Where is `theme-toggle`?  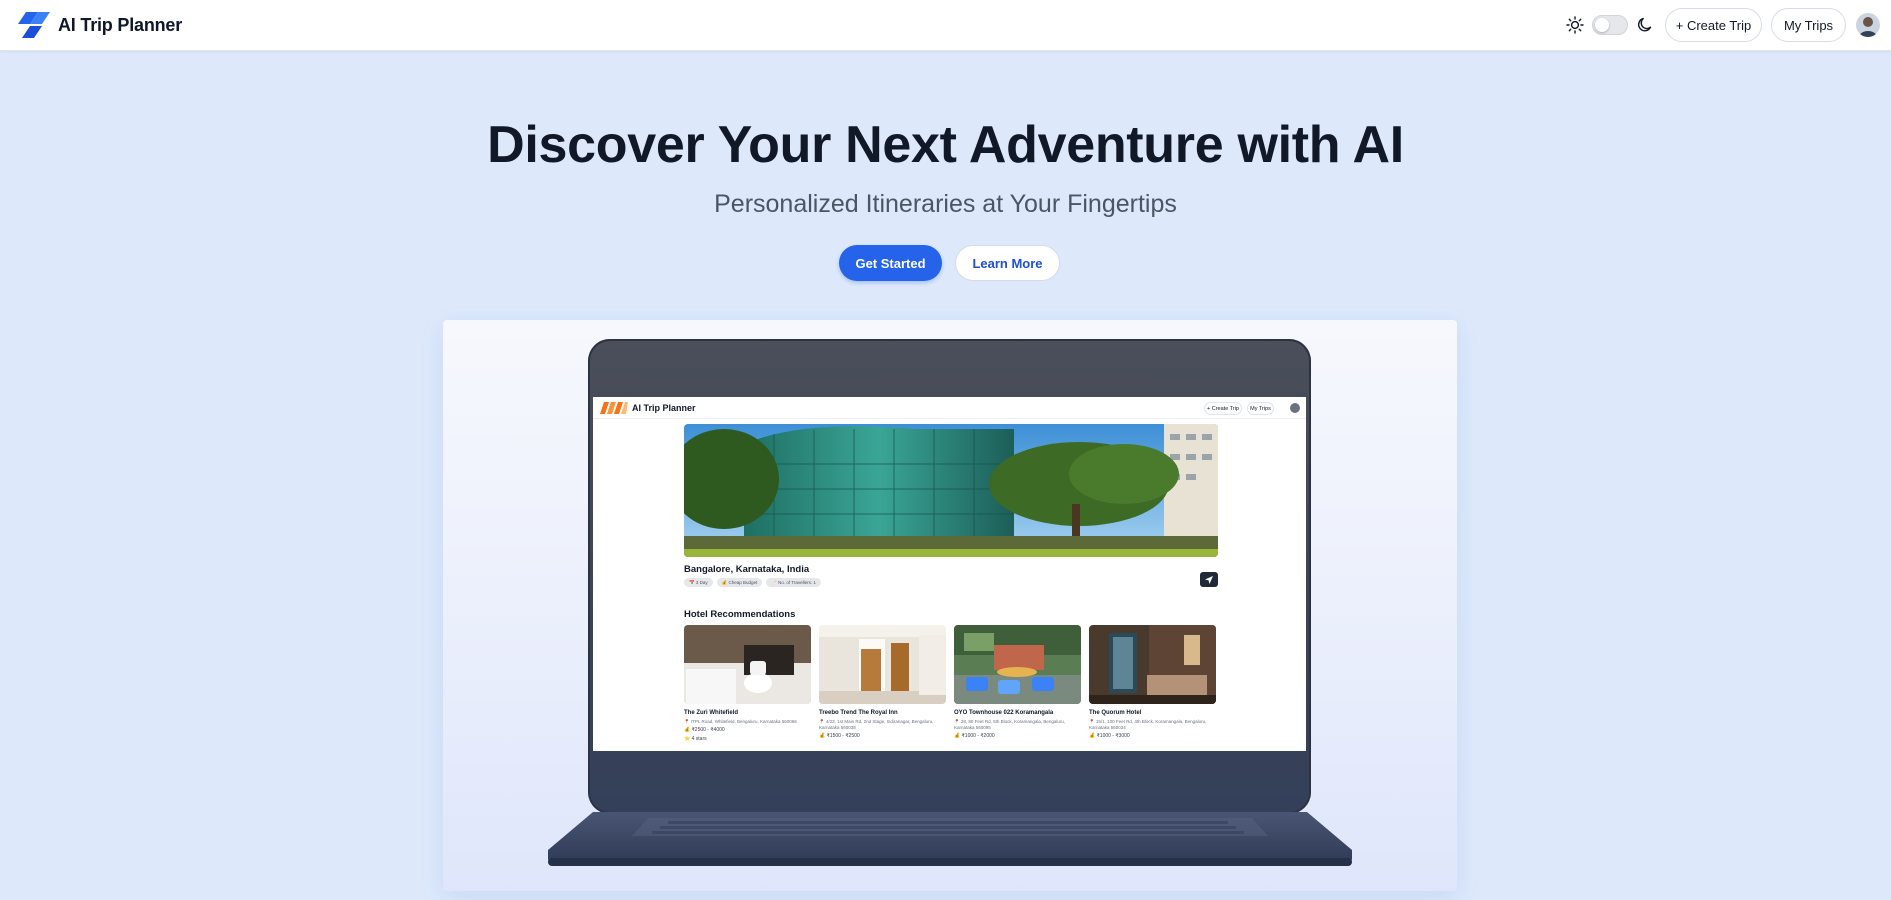
theme-toggle is located at coordinates (1610, 25).